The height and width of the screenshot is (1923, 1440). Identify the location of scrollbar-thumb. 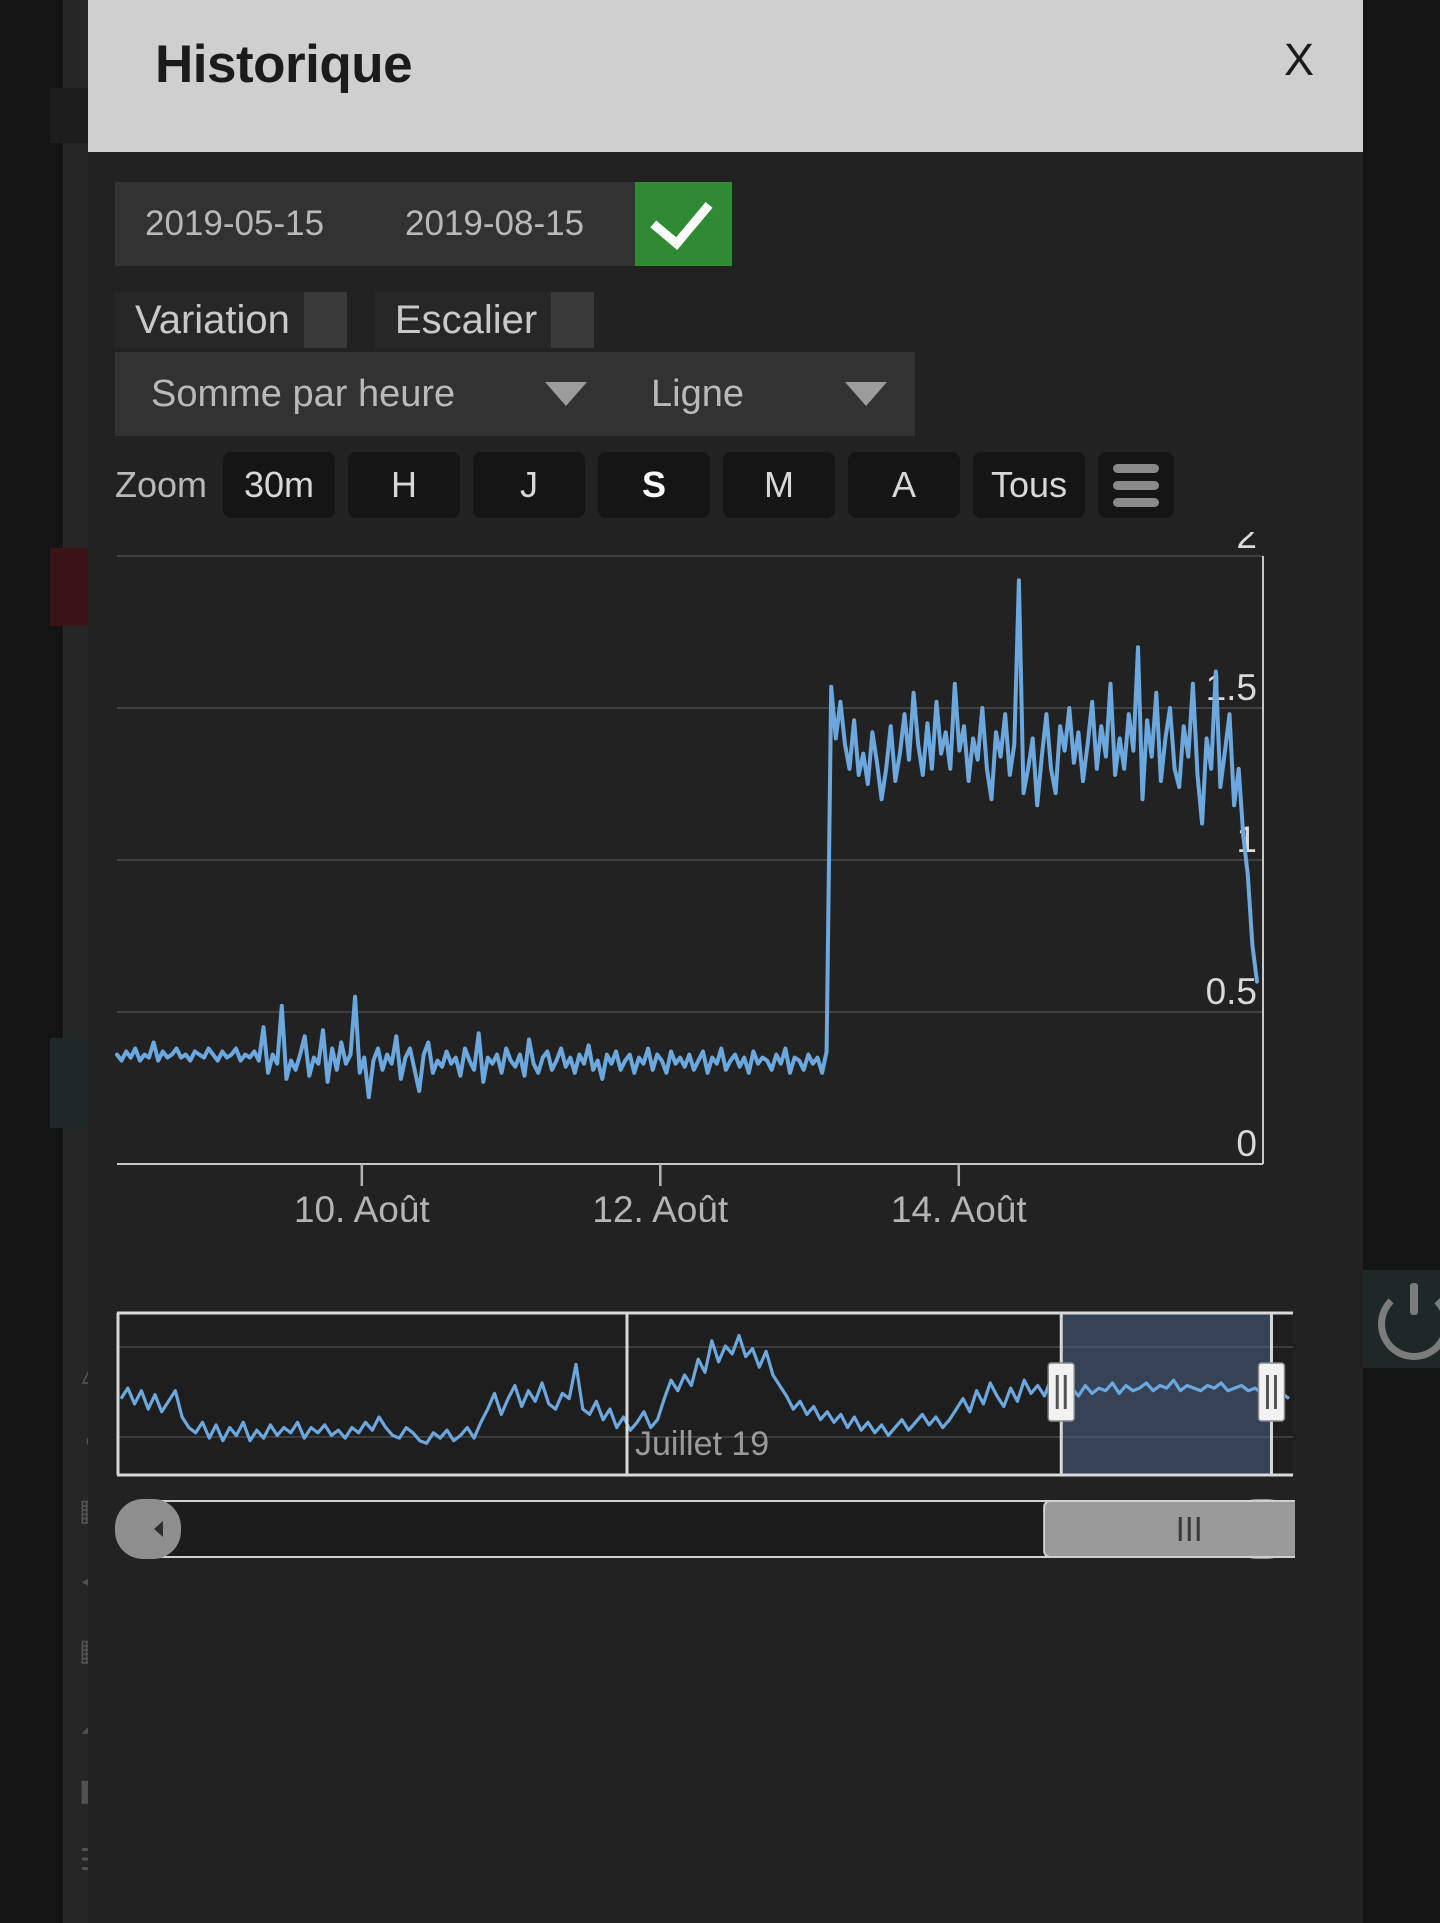
(1189, 1529).